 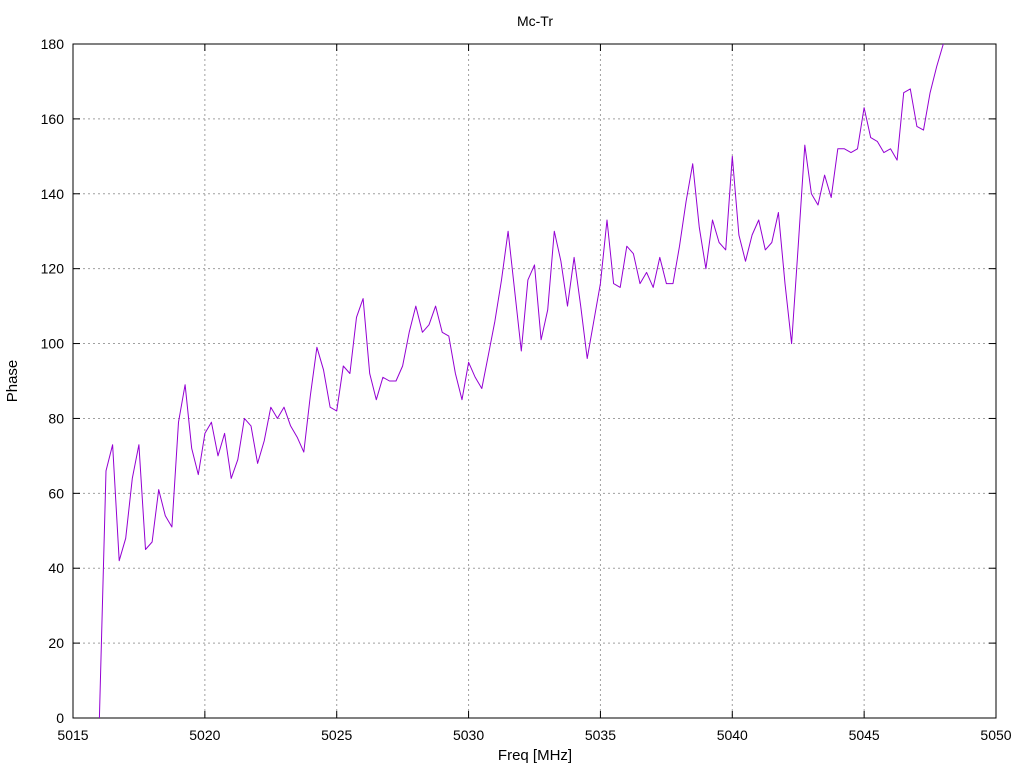 I want to click on y-tick-label: 40, so click(x=56, y=568).